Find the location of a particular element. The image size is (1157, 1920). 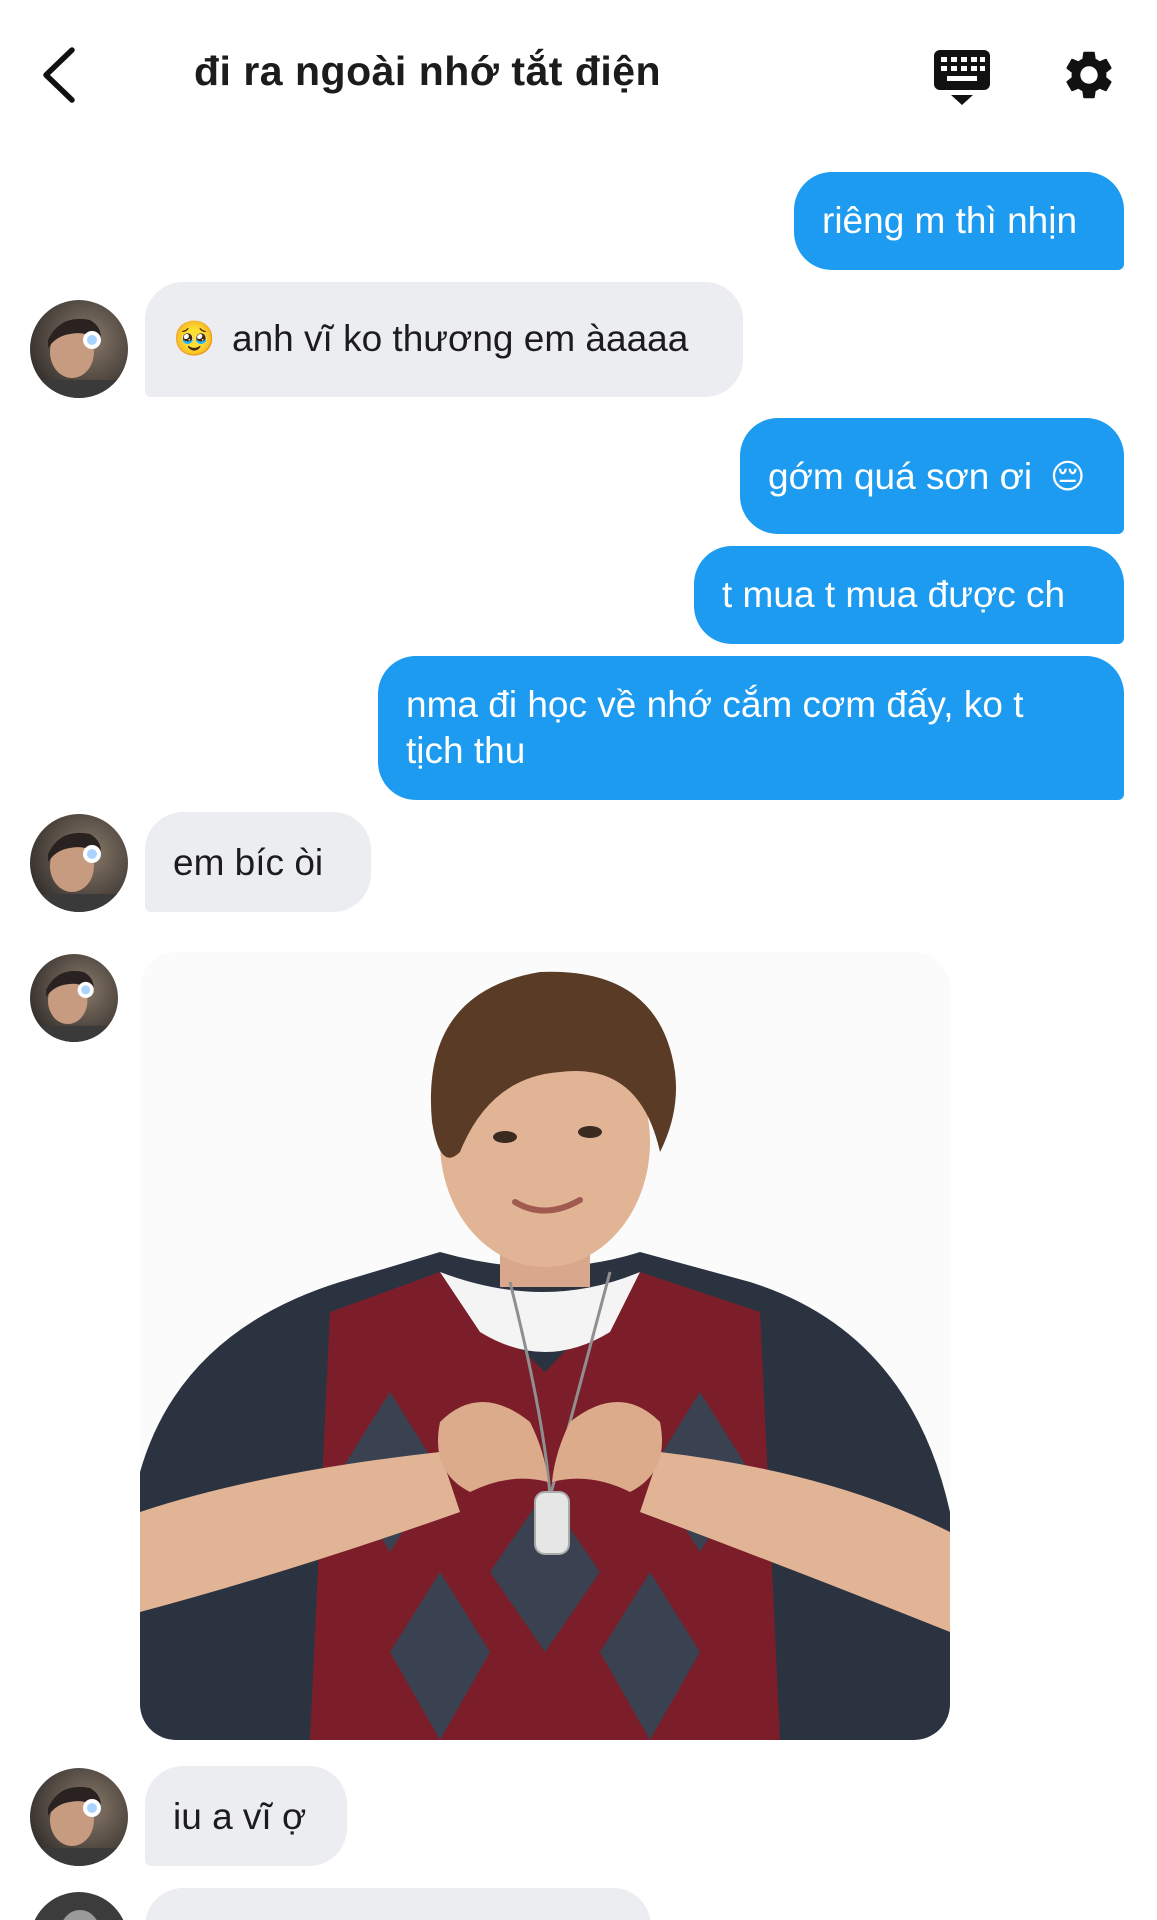

message-text-line-1: nma đi học về nhớ cắm cơm đấy, ko t is located at coordinates (715, 704).